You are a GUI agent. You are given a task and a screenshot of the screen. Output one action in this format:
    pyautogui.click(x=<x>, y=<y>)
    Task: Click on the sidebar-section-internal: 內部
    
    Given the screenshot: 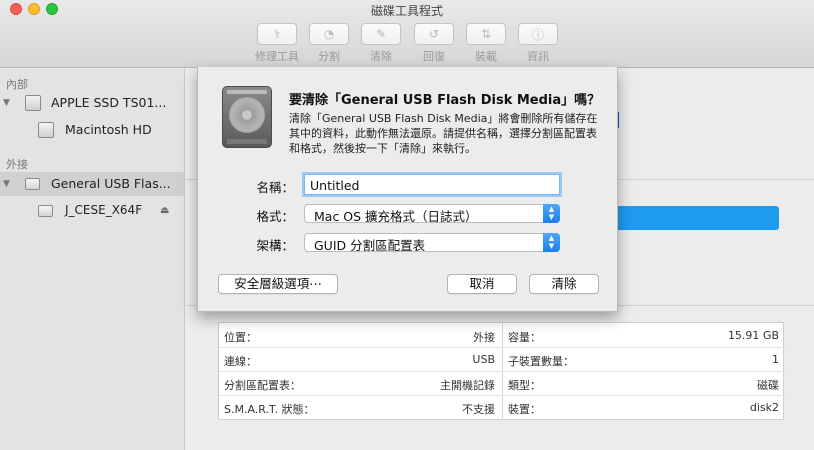 What is the action you would take?
    pyautogui.click(x=17, y=84)
    